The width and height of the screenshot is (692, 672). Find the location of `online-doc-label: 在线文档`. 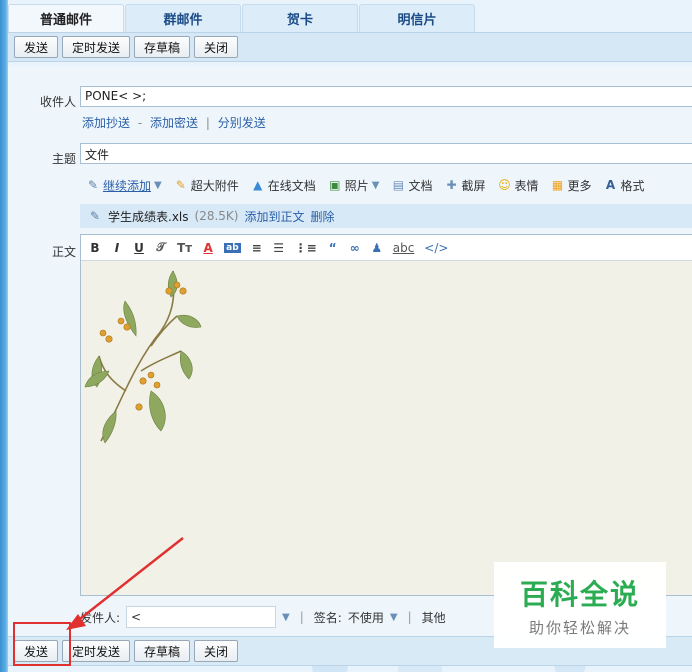

online-doc-label: 在线文档 is located at coordinates (291, 185).